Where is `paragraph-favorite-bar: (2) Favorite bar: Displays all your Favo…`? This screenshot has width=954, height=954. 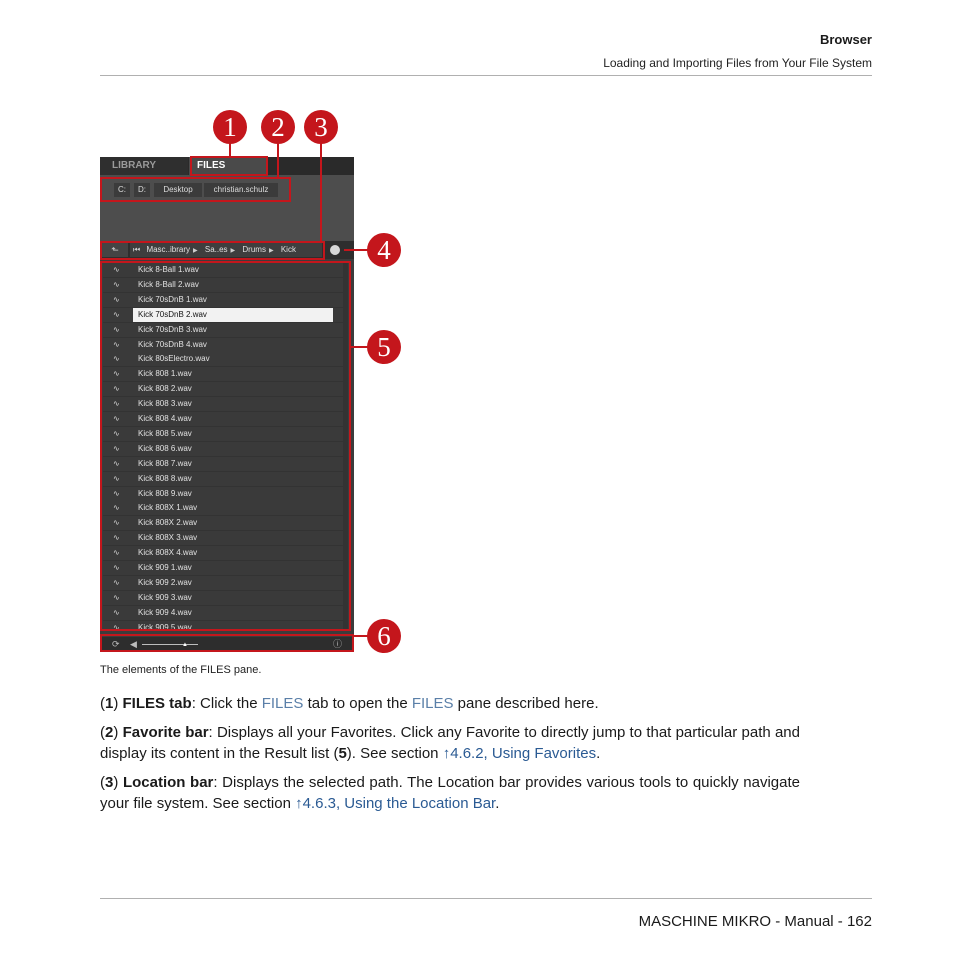
paragraph-favorite-bar: (2) Favorite bar: Displays all your Favo… is located at coordinates (450, 743).